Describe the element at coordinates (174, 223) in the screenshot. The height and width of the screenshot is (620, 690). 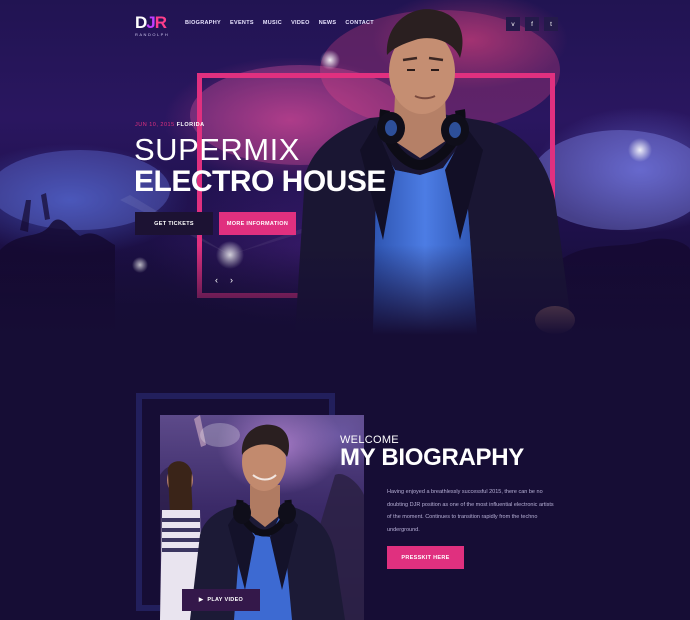
I see `get-tickets-button: GET TICKETS` at that location.